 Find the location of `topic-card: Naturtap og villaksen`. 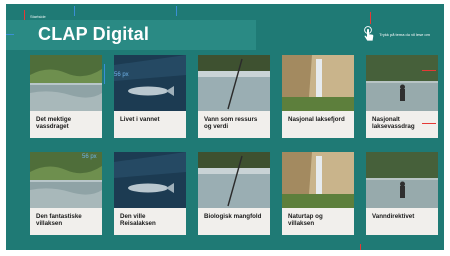

topic-card: Naturtap og villaksen is located at coordinates (318, 193).